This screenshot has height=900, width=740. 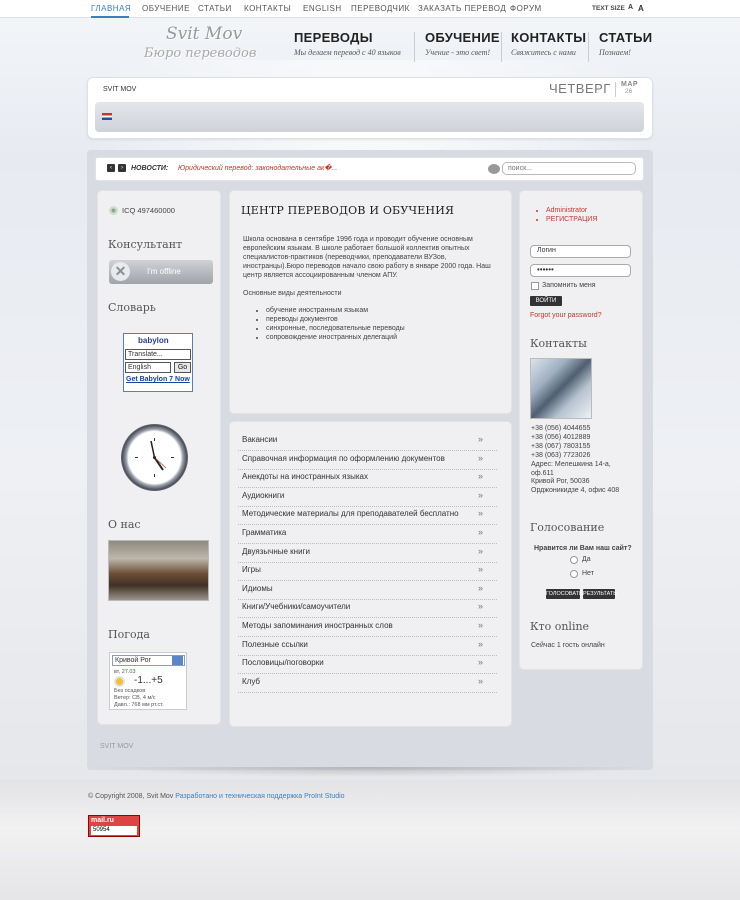 What do you see at coordinates (322, 8) in the screenshot?
I see `nav-item-english: ENGLISH` at bounding box center [322, 8].